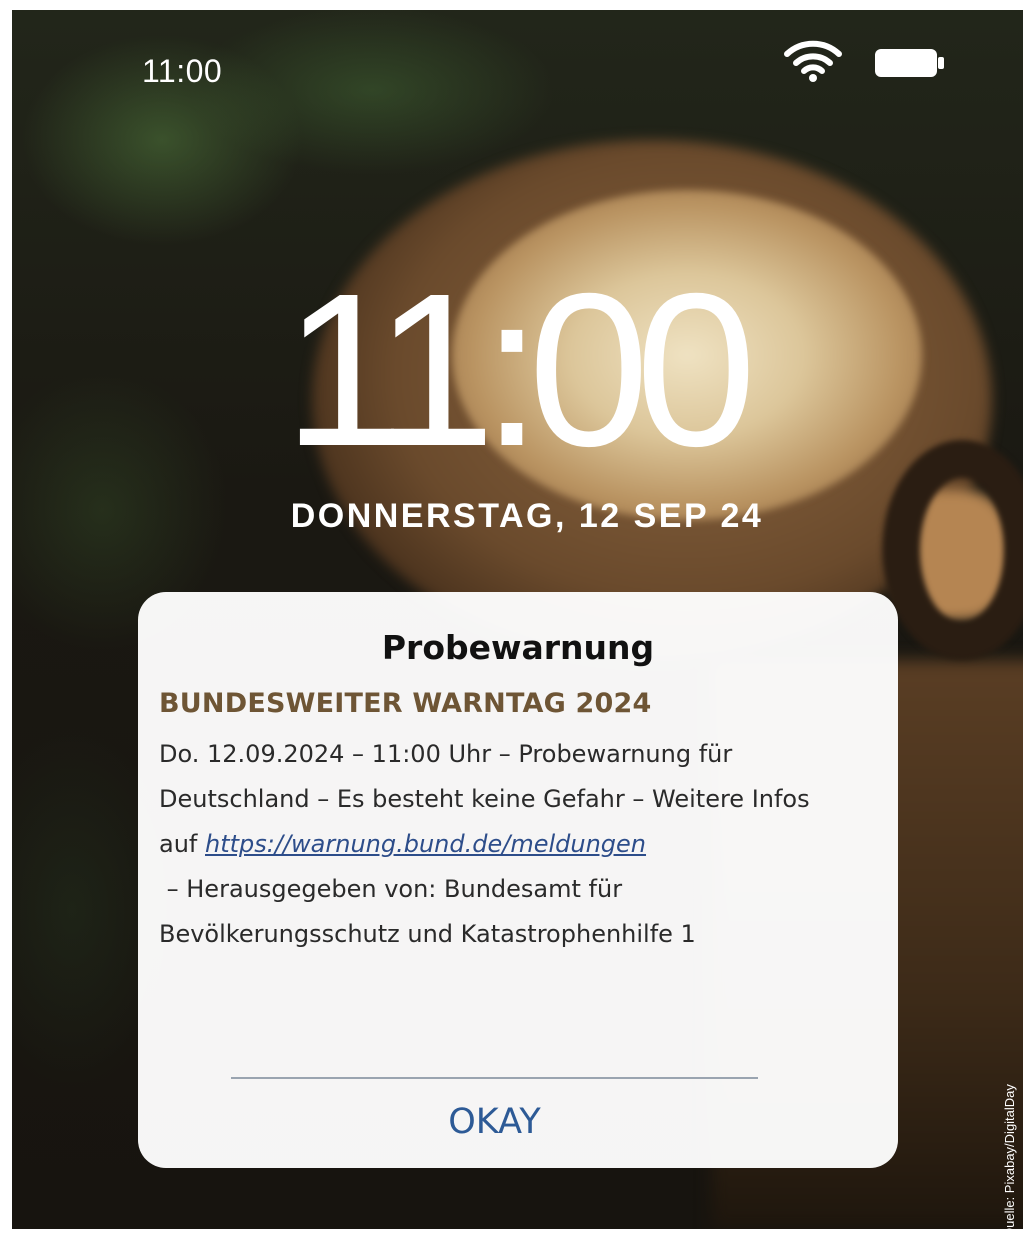 The width and height of the screenshot is (1034, 1239). What do you see at coordinates (527, 516) in the screenshot?
I see `lock-screen-date: DONNERSTAG, 12 SEP 24` at bounding box center [527, 516].